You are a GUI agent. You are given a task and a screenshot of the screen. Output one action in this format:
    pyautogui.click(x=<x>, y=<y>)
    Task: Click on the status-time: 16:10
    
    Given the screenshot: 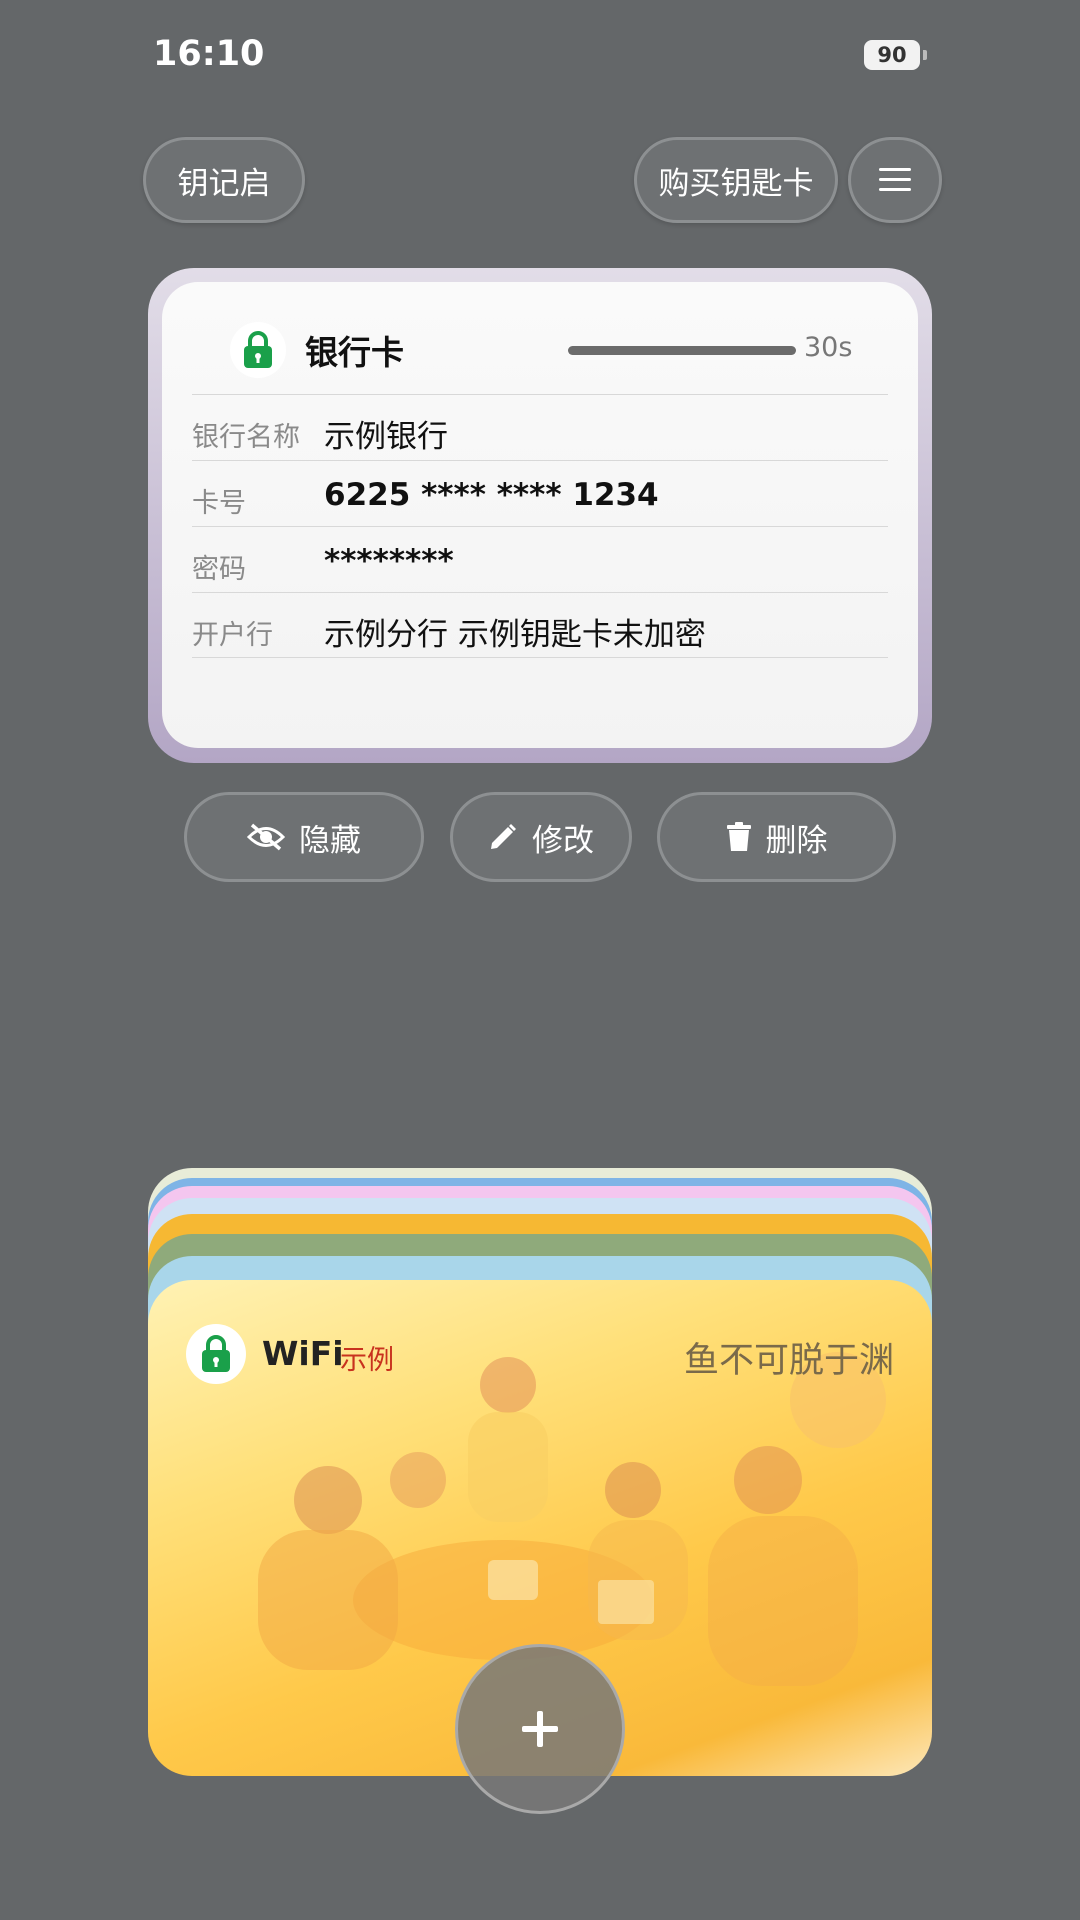 What is the action you would take?
    pyautogui.click(x=209, y=54)
    